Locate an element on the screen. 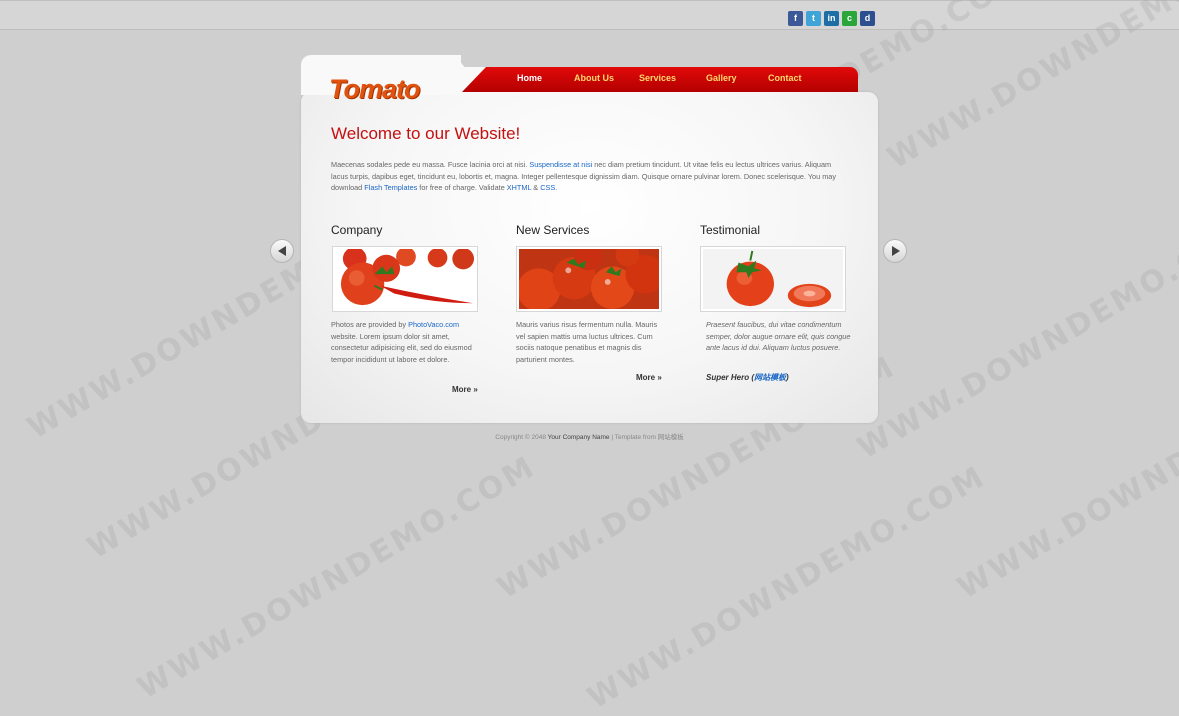 The height and width of the screenshot is (716, 1179). twitter-icon: t is located at coordinates (813, 18).